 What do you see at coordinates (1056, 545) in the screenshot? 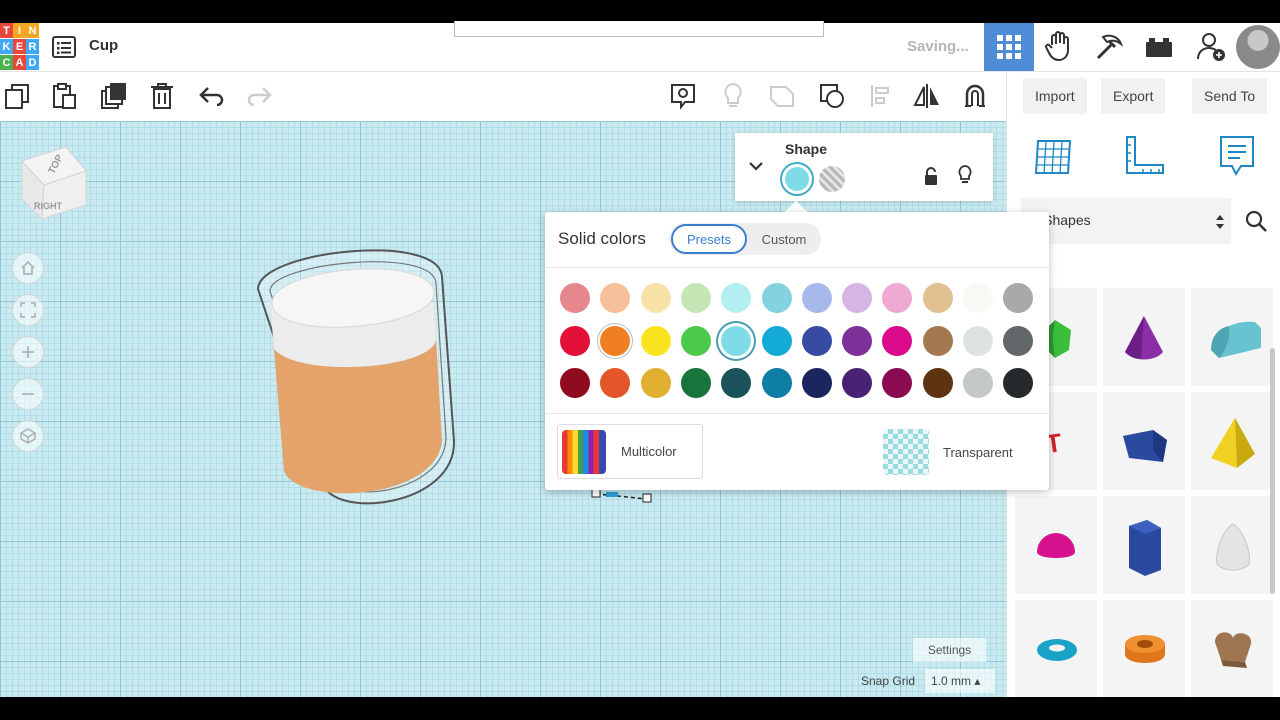
I see `magenta-half-sphere-shape` at bounding box center [1056, 545].